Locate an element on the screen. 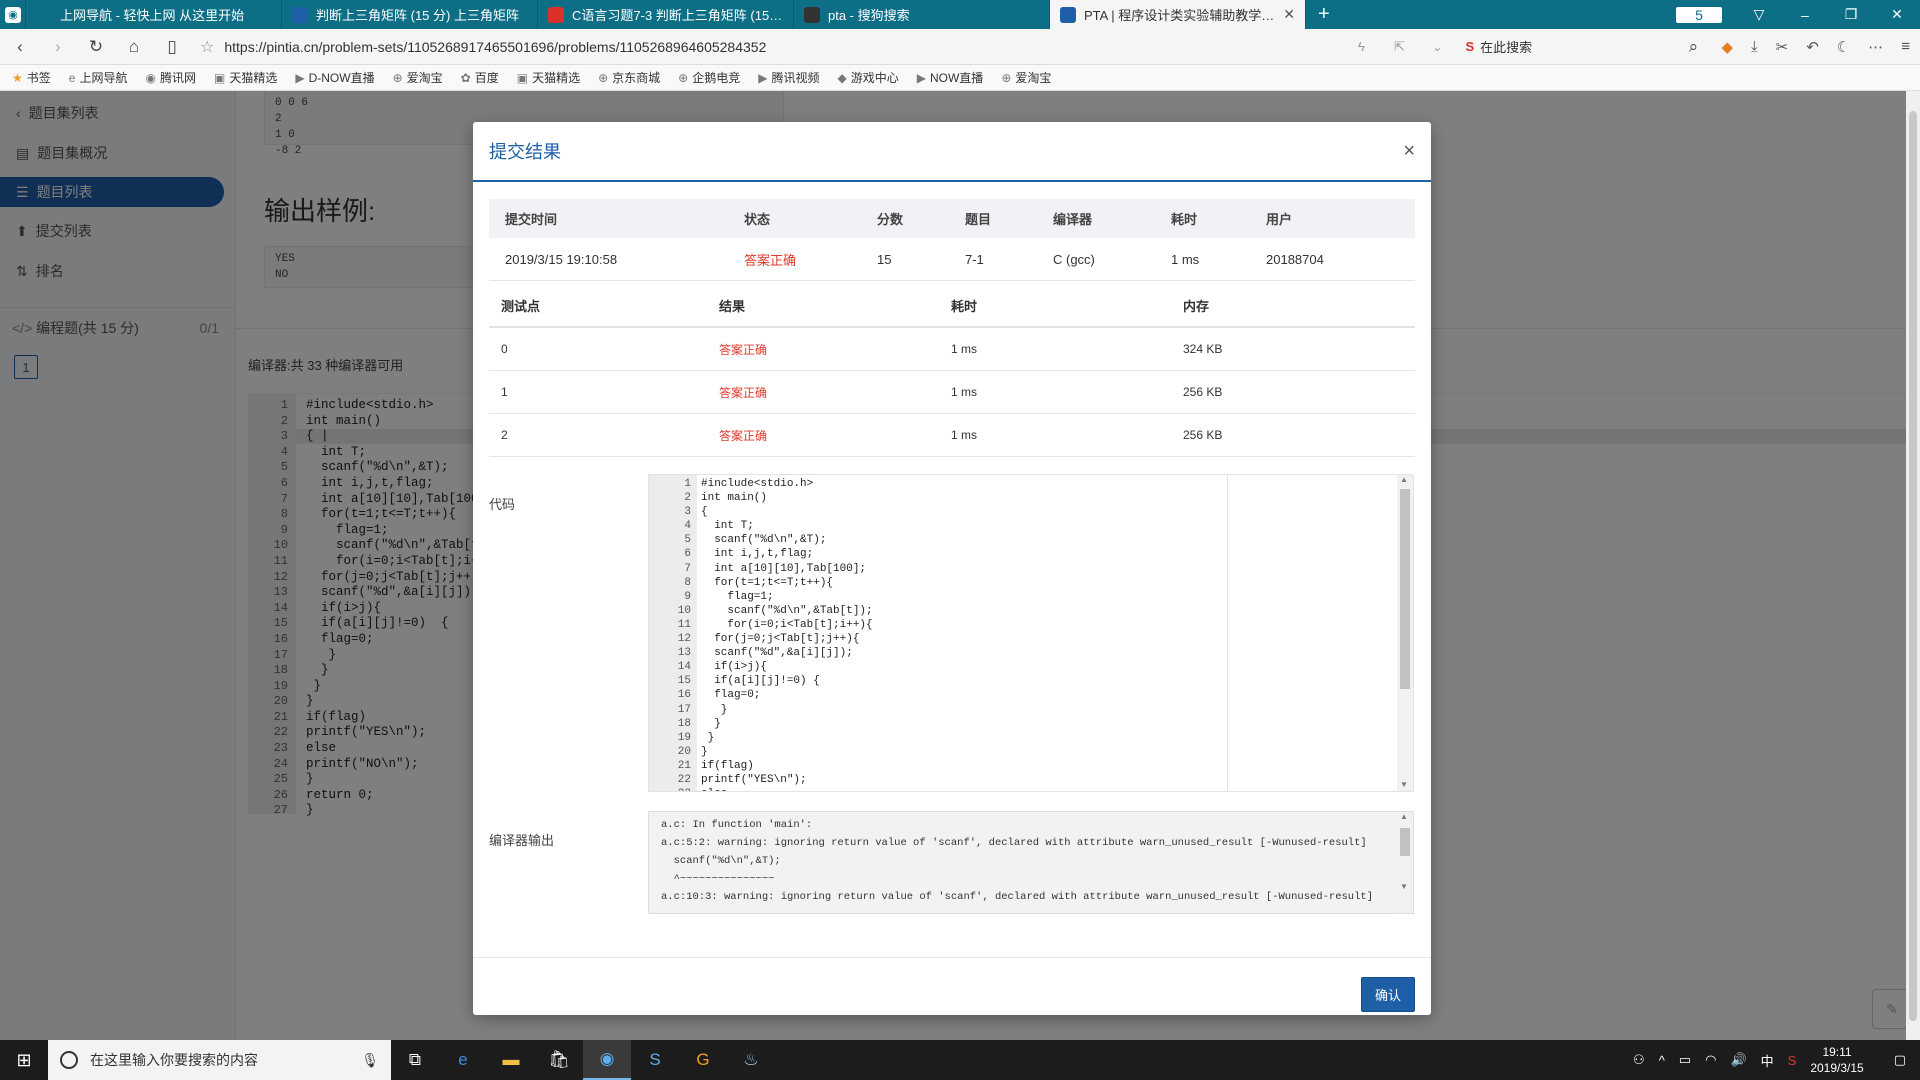  doc-icon is located at coordinates (300, 14).